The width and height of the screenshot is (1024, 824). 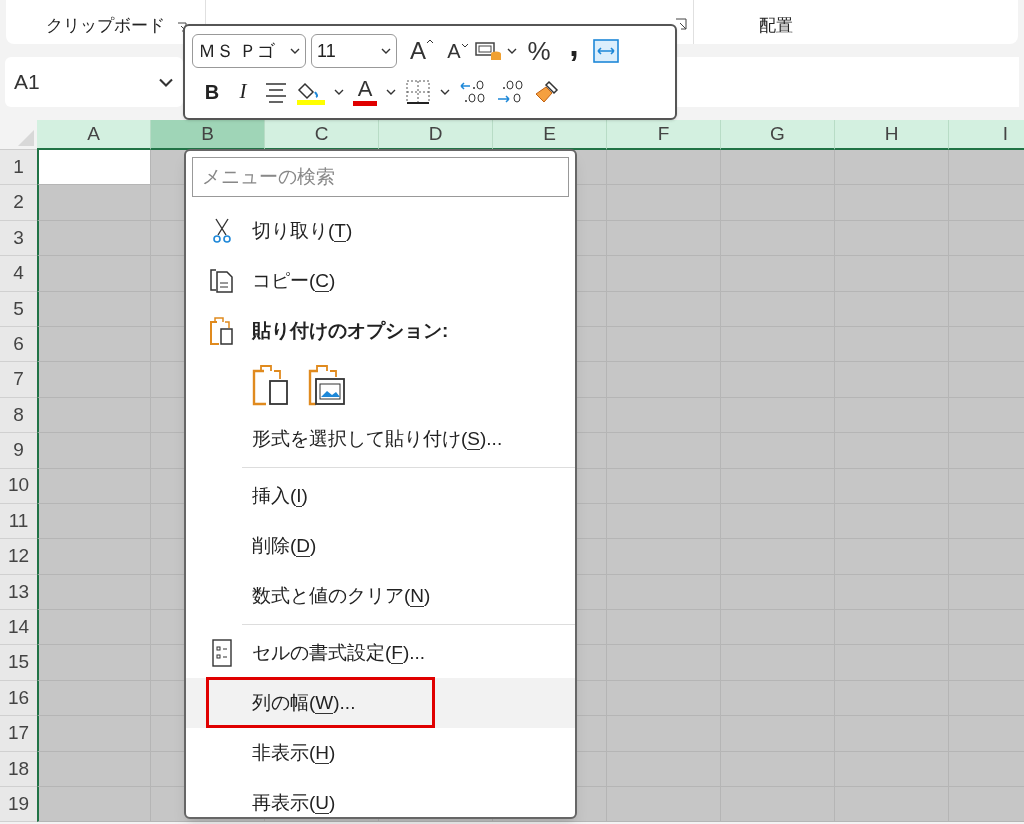 What do you see at coordinates (327, 385) in the screenshot?
I see `paste-picture-icon` at bounding box center [327, 385].